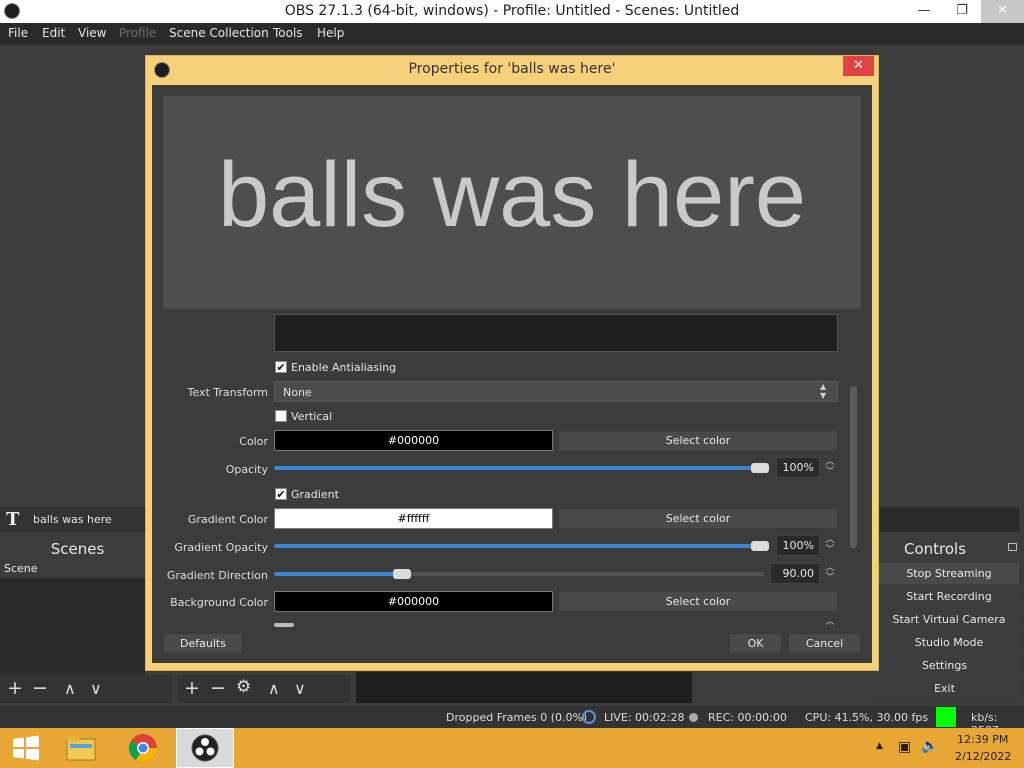 The image size is (1024, 768). Describe the element at coordinates (521, 468) in the screenshot. I see `opacity-slider` at that location.